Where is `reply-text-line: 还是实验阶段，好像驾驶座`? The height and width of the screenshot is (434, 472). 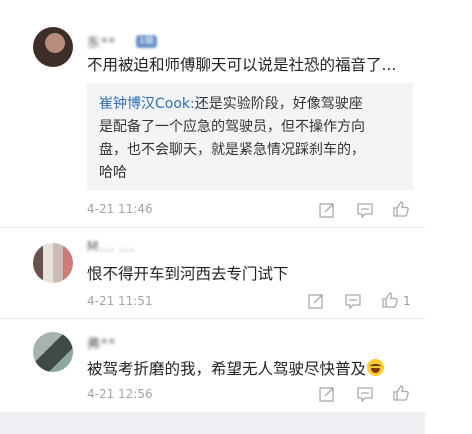 reply-text-line: 还是实验阶段，好像驾驶座 is located at coordinates (278, 104).